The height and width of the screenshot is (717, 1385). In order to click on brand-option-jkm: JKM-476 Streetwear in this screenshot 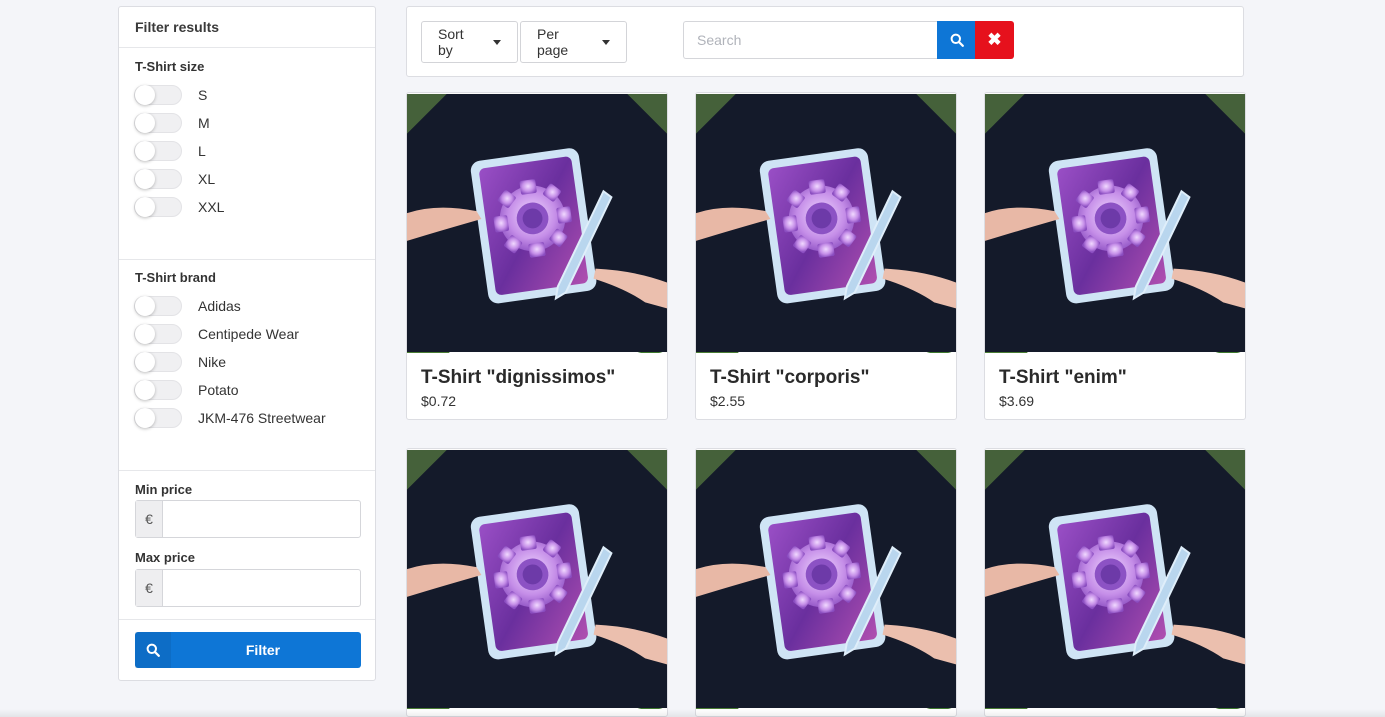, I will do `click(230, 418)`.